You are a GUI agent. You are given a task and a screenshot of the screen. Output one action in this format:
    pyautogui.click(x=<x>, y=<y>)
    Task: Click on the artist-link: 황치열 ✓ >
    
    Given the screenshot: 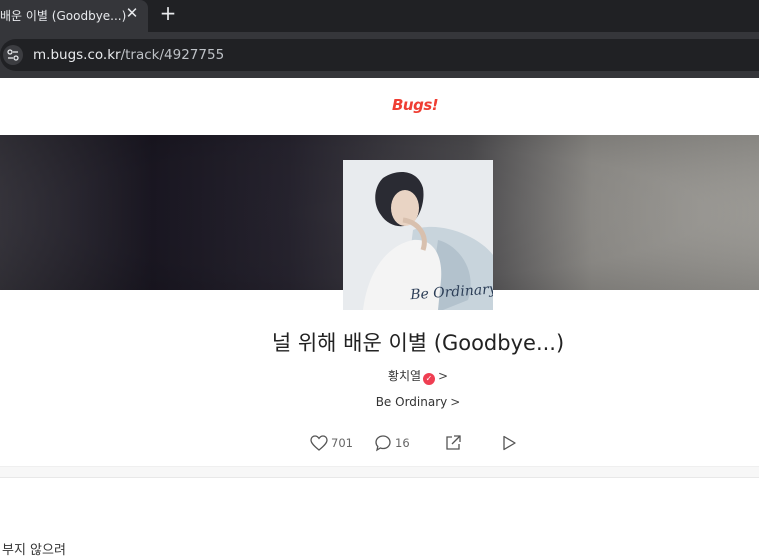 What is the action you would take?
    pyautogui.click(x=379, y=376)
    